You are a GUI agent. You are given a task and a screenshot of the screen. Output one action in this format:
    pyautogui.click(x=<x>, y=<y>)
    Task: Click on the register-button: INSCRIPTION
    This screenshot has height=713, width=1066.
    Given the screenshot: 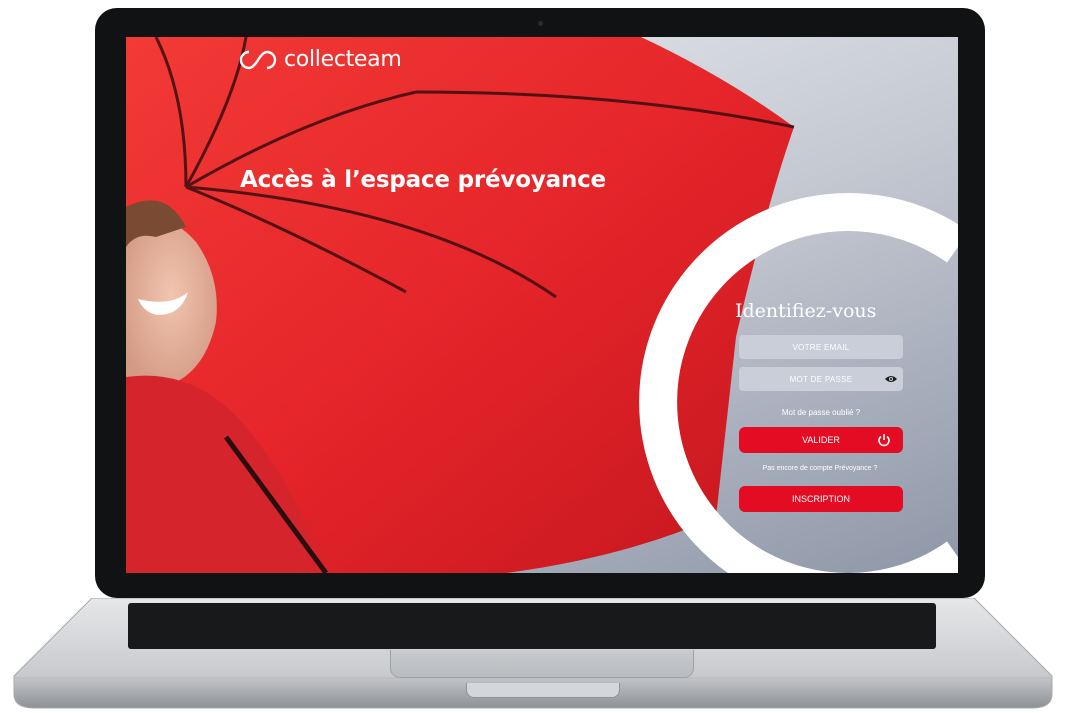 What is the action you would take?
    pyautogui.click(x=821, y=499)
    